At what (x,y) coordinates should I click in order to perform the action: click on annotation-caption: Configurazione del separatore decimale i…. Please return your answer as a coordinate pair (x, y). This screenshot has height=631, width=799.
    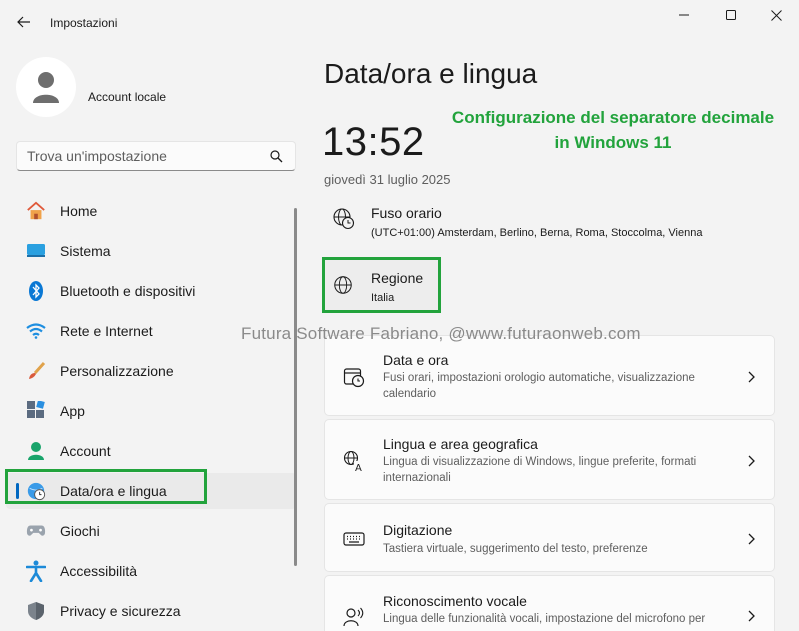
    Looking at the image, I should click on (613, 130).